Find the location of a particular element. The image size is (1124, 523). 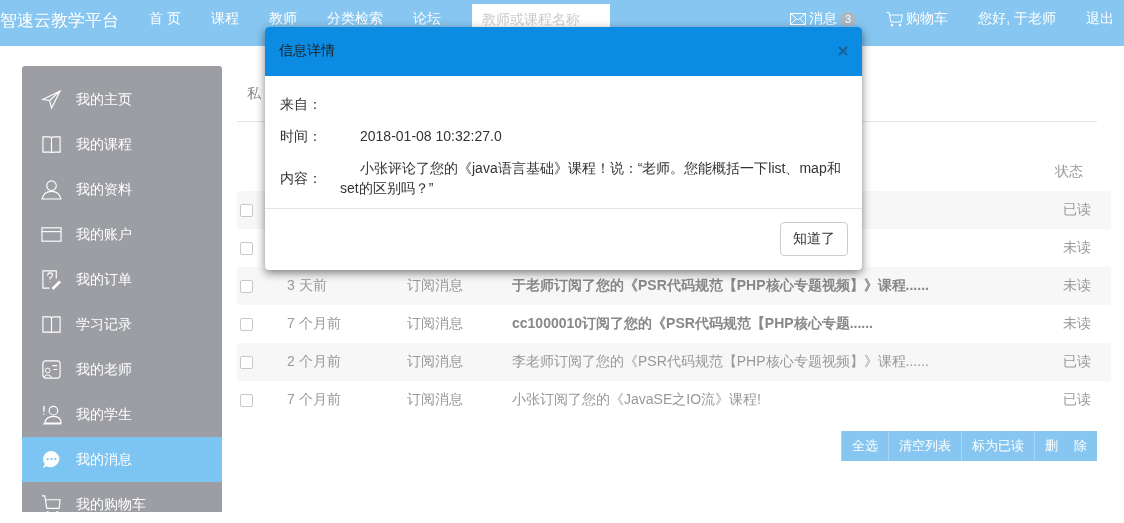

logout-link: 退出 is located at coordinates (1100, 19).